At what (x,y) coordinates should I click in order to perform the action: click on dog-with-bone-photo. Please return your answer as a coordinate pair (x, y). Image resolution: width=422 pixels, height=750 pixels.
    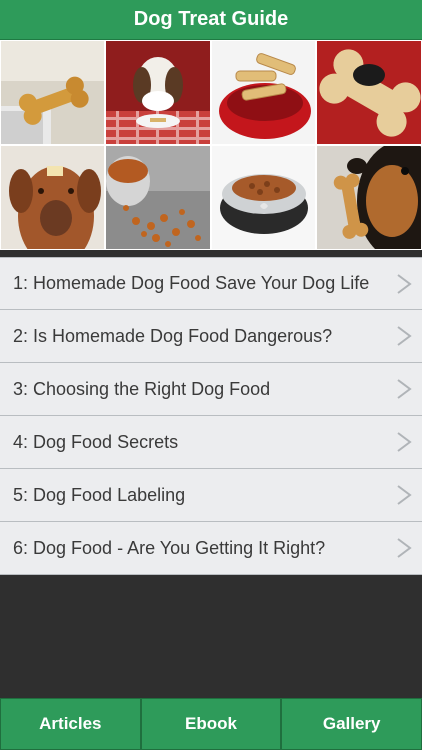
    Looking at the image, I should click on (369, 197).